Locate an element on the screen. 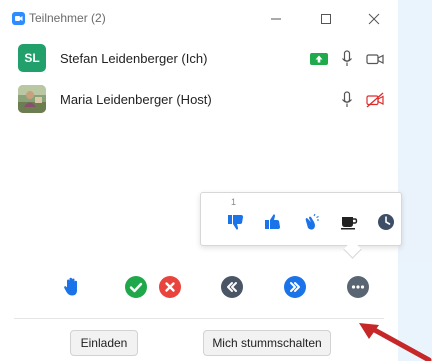  background-area is located at coordinates (415, 85).